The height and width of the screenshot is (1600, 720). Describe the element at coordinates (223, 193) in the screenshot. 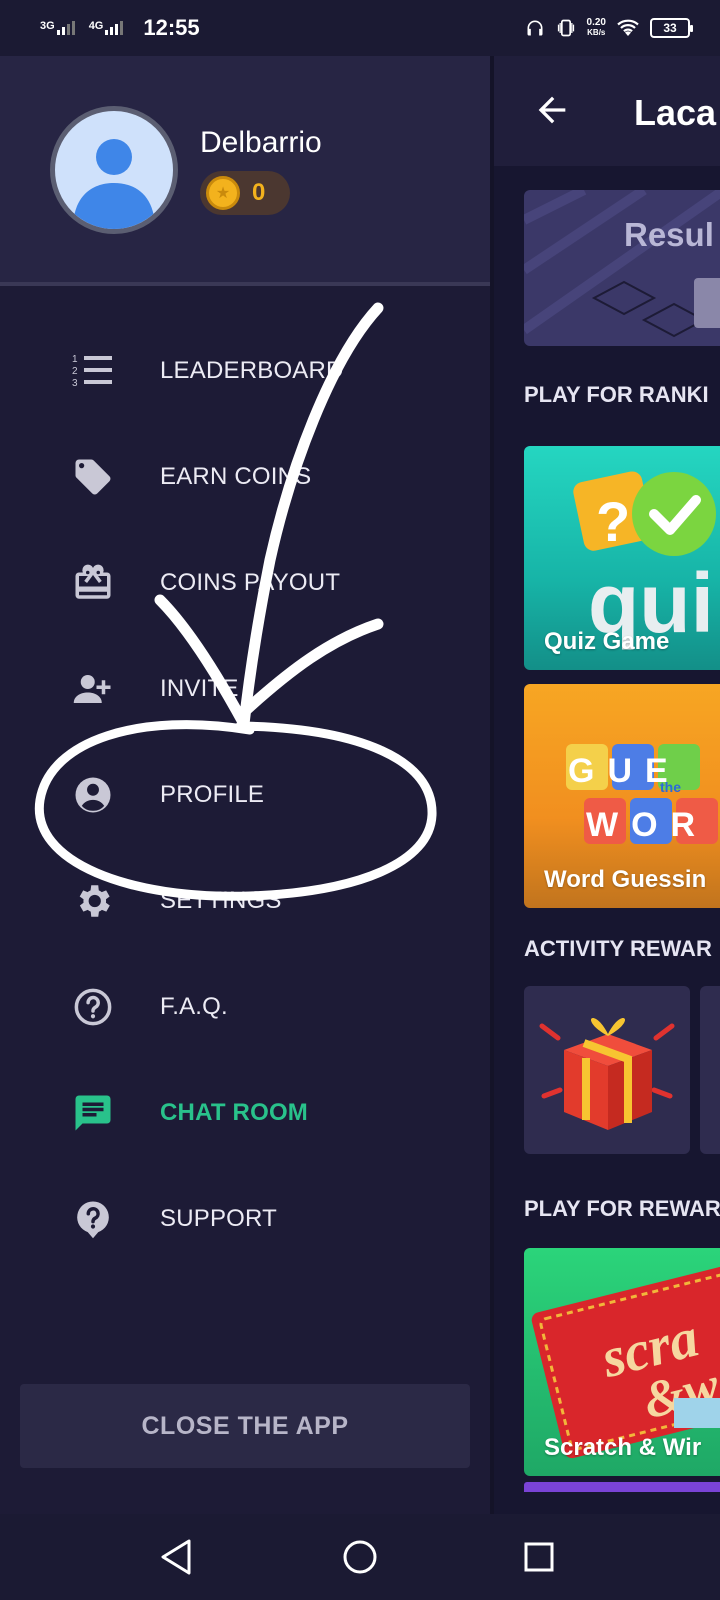

I see `coin-star-icon: ★` at that location.